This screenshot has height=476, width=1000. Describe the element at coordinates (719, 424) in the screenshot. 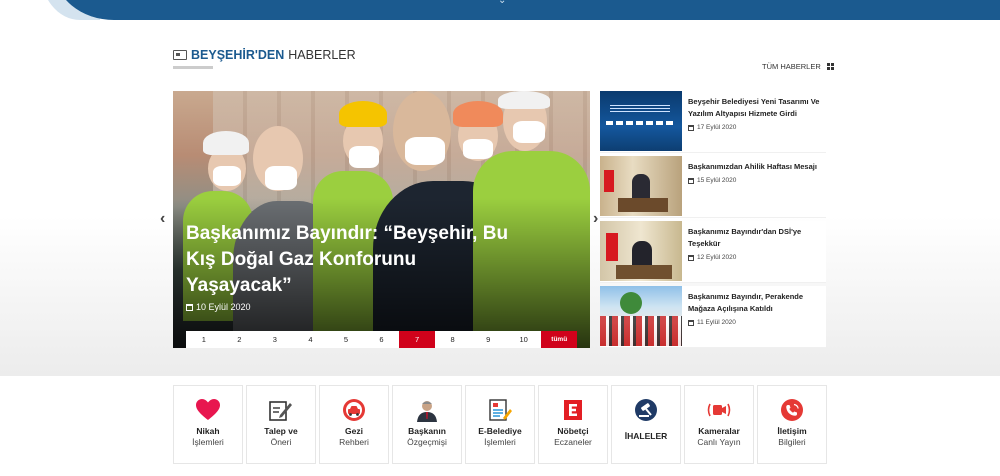

I see `quick-link-kameralar: Kameralar Canlı Yayın` at that location.